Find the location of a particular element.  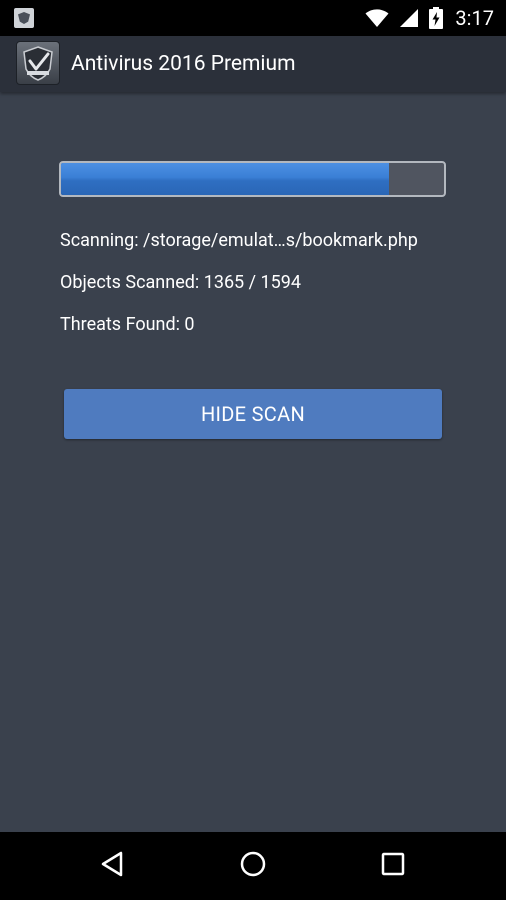

signal-icon is located at coordinates (409, 18).